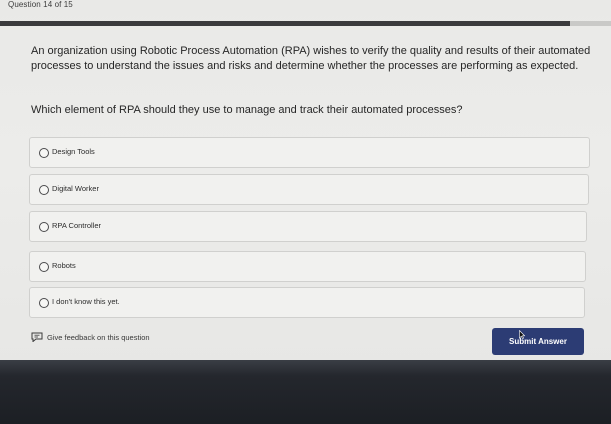 Image resolution: width=611 pixels, height=424 pixels. I want to click on feedback-label: Give feedback on this question, so click(98, 337).